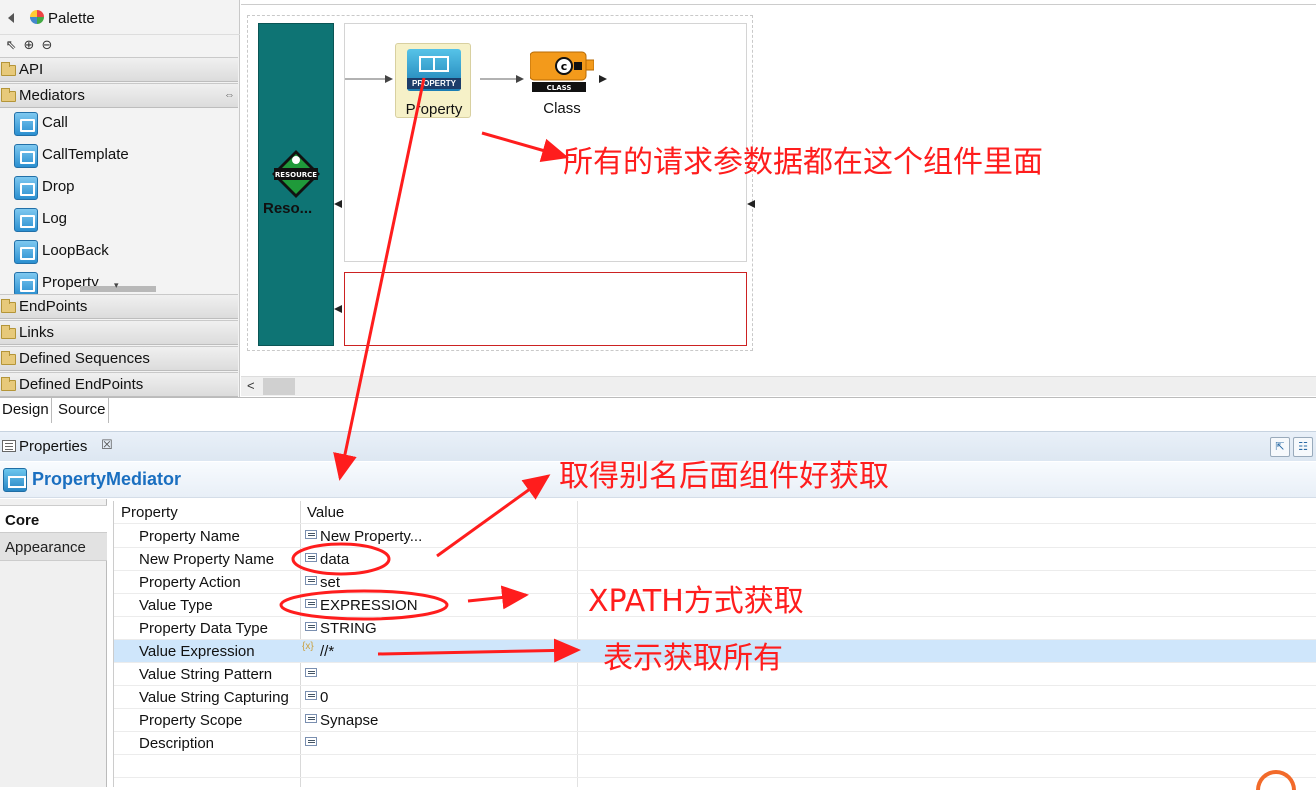 This screenshot has width=1316, height=790. What do you see at coordinates (53, 446) in the screenshot?
I see `properties-tab: Properties` at bounding box center [53, 446].